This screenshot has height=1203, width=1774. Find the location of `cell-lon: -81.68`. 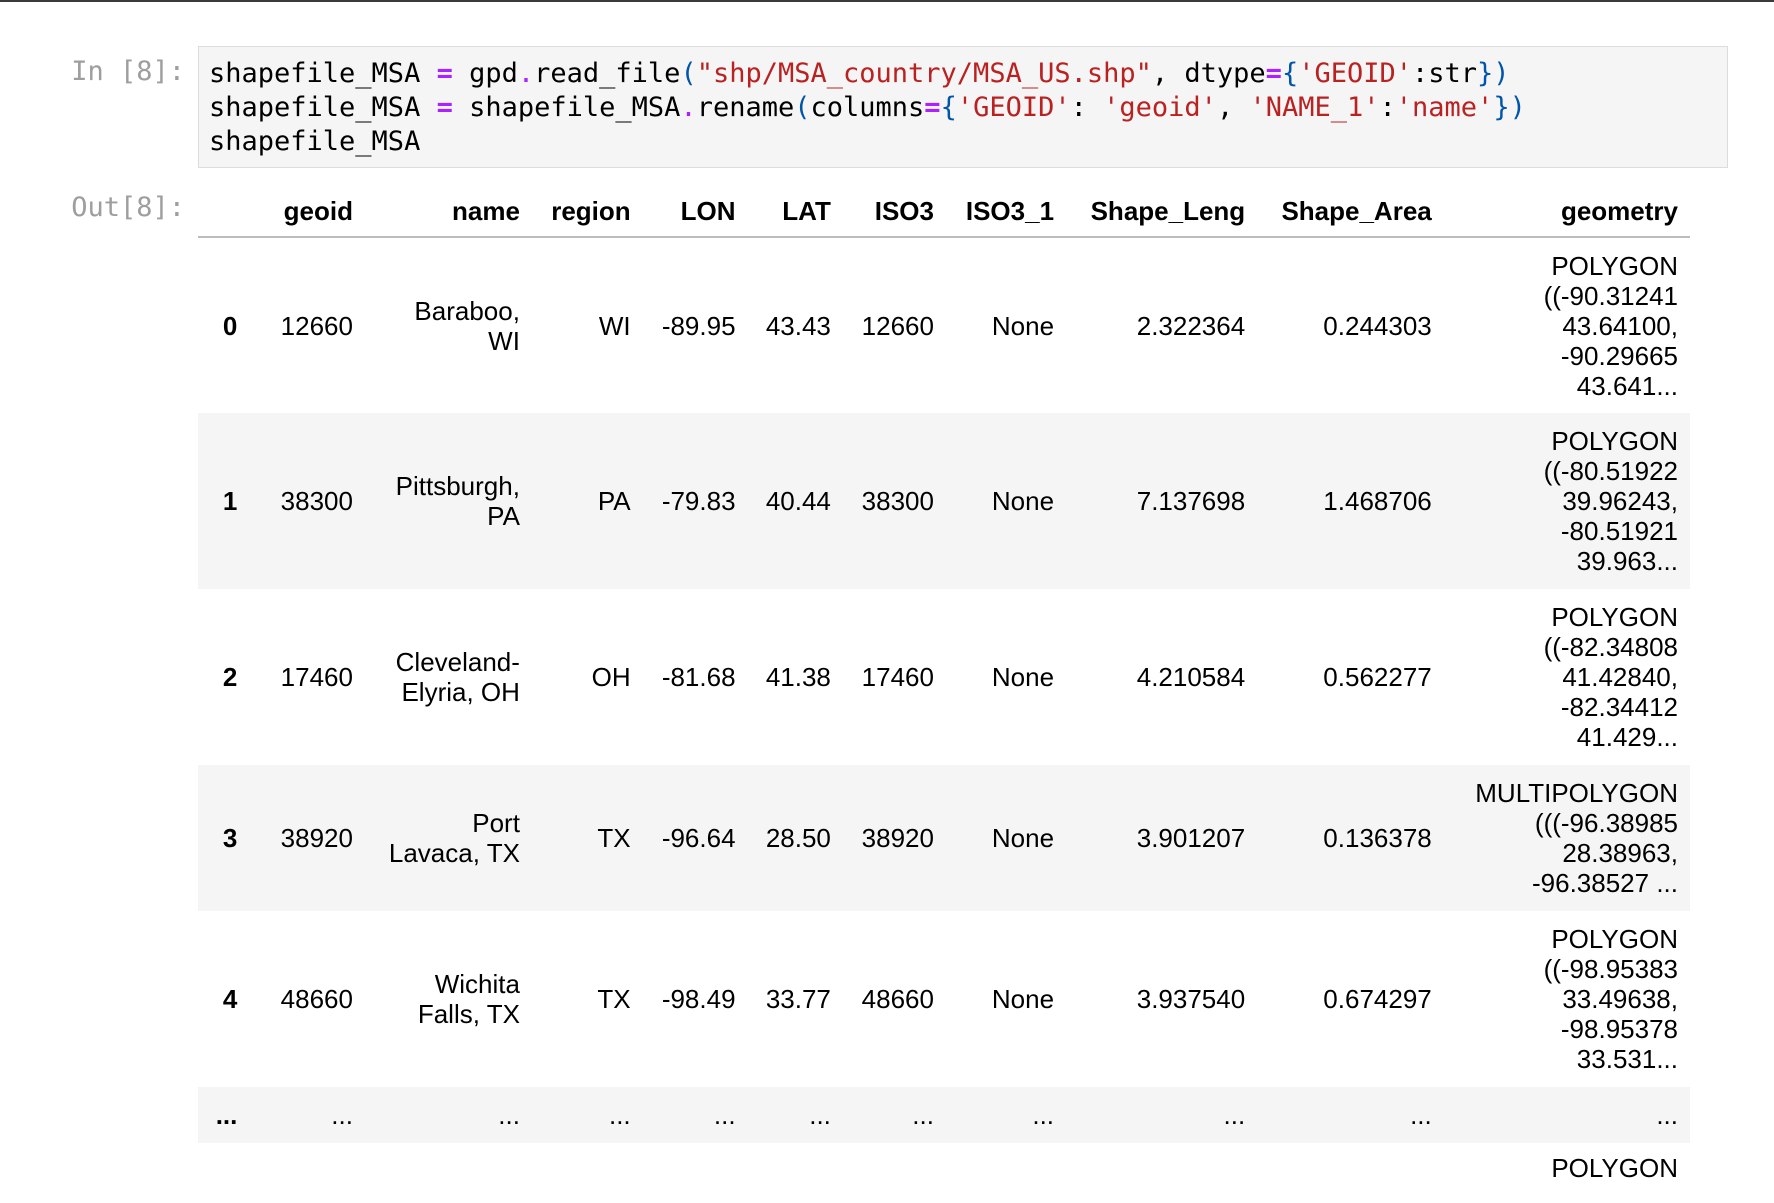

cell-lon: -81.68 is located at coordinates (698, 677).